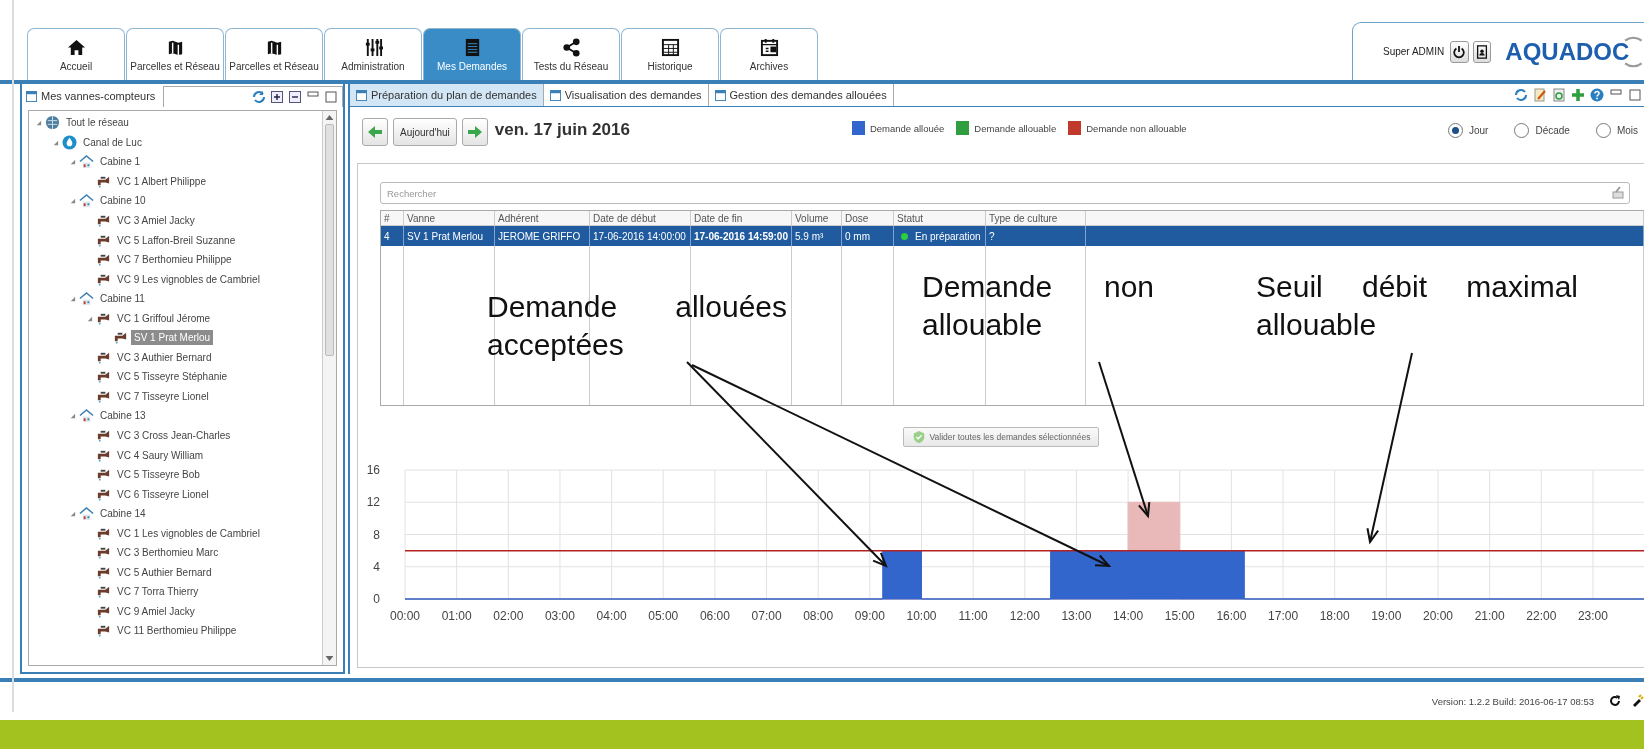 This screenshot has width=1644, height=749. Describe the element at coordinates (1005, 193) in the screenshot. I see `search-field: Rechercher` at that location.